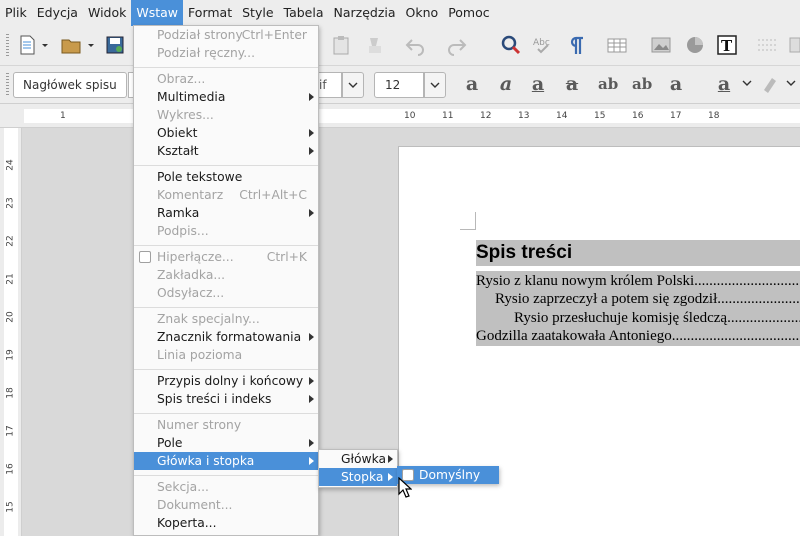  Describe the element at coordinates (226, 151) in the screenshot. I see `menu-item-shape: Kształt` at that location.